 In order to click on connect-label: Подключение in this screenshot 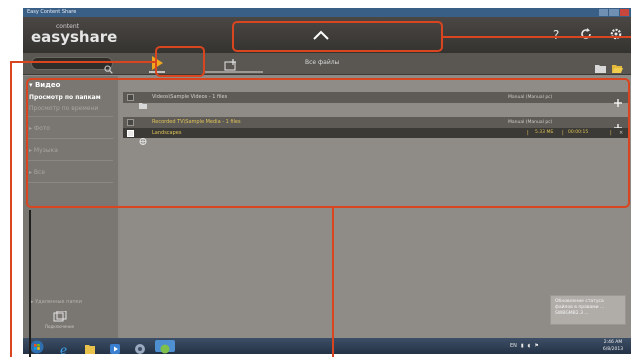, I will do `click(60, 326)`.